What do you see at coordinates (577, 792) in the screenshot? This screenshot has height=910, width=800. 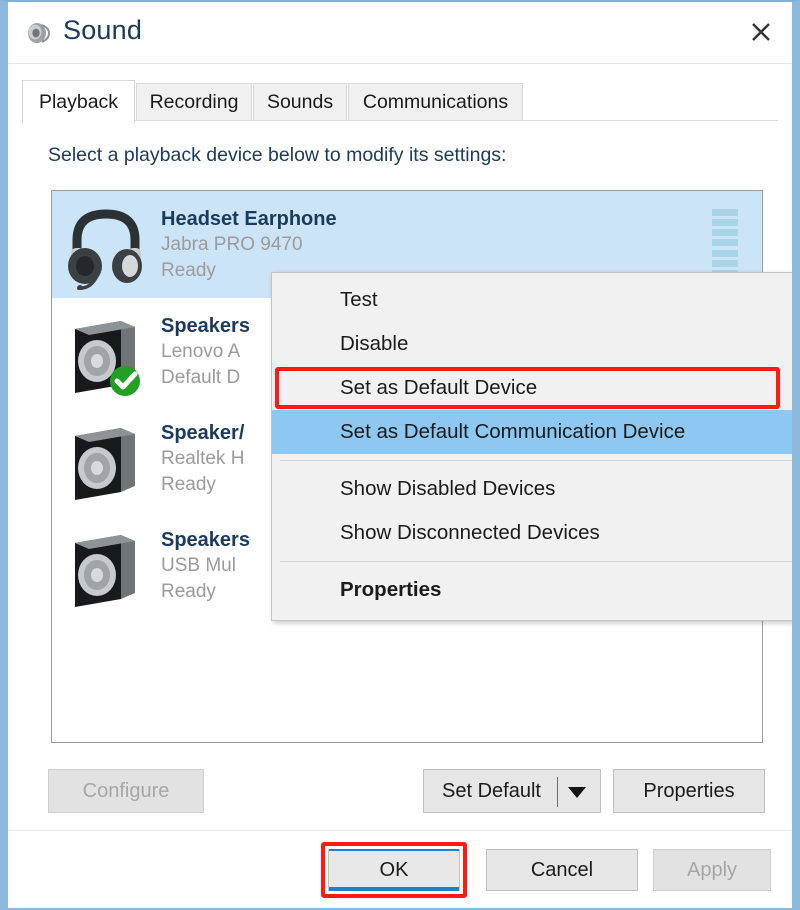 I see `chevron-down-icon` at bounding box center [577, 792].